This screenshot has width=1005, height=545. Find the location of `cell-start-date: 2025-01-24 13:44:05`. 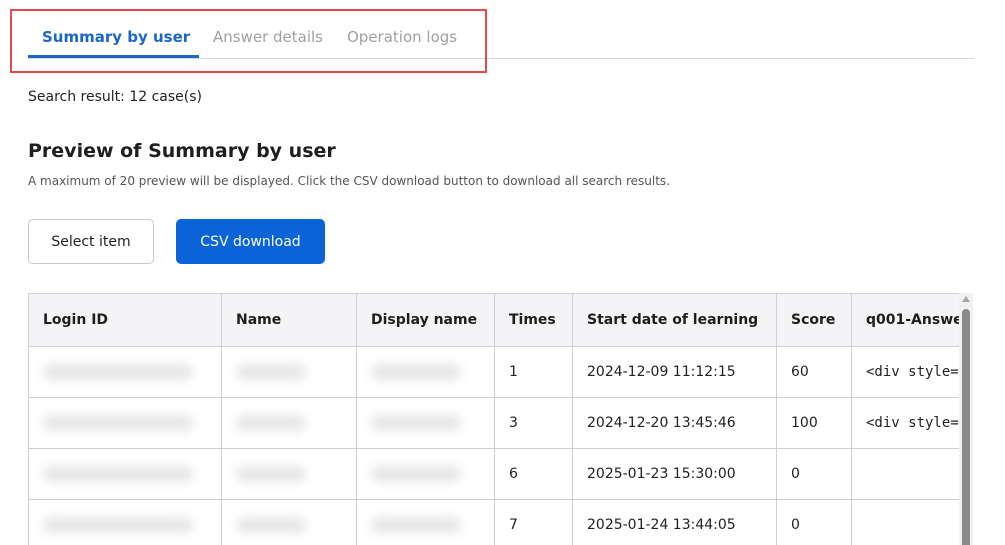

cell-start-date: 2025-01-24 13:44:05 is located at coordinates (674, 522).